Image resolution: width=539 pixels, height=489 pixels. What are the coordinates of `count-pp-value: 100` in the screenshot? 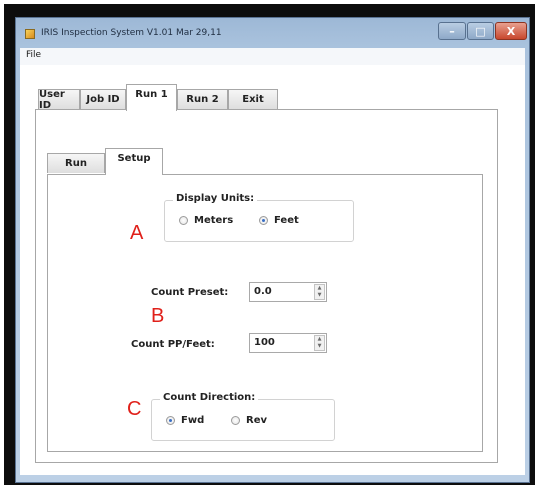 It's located at (264, 342).